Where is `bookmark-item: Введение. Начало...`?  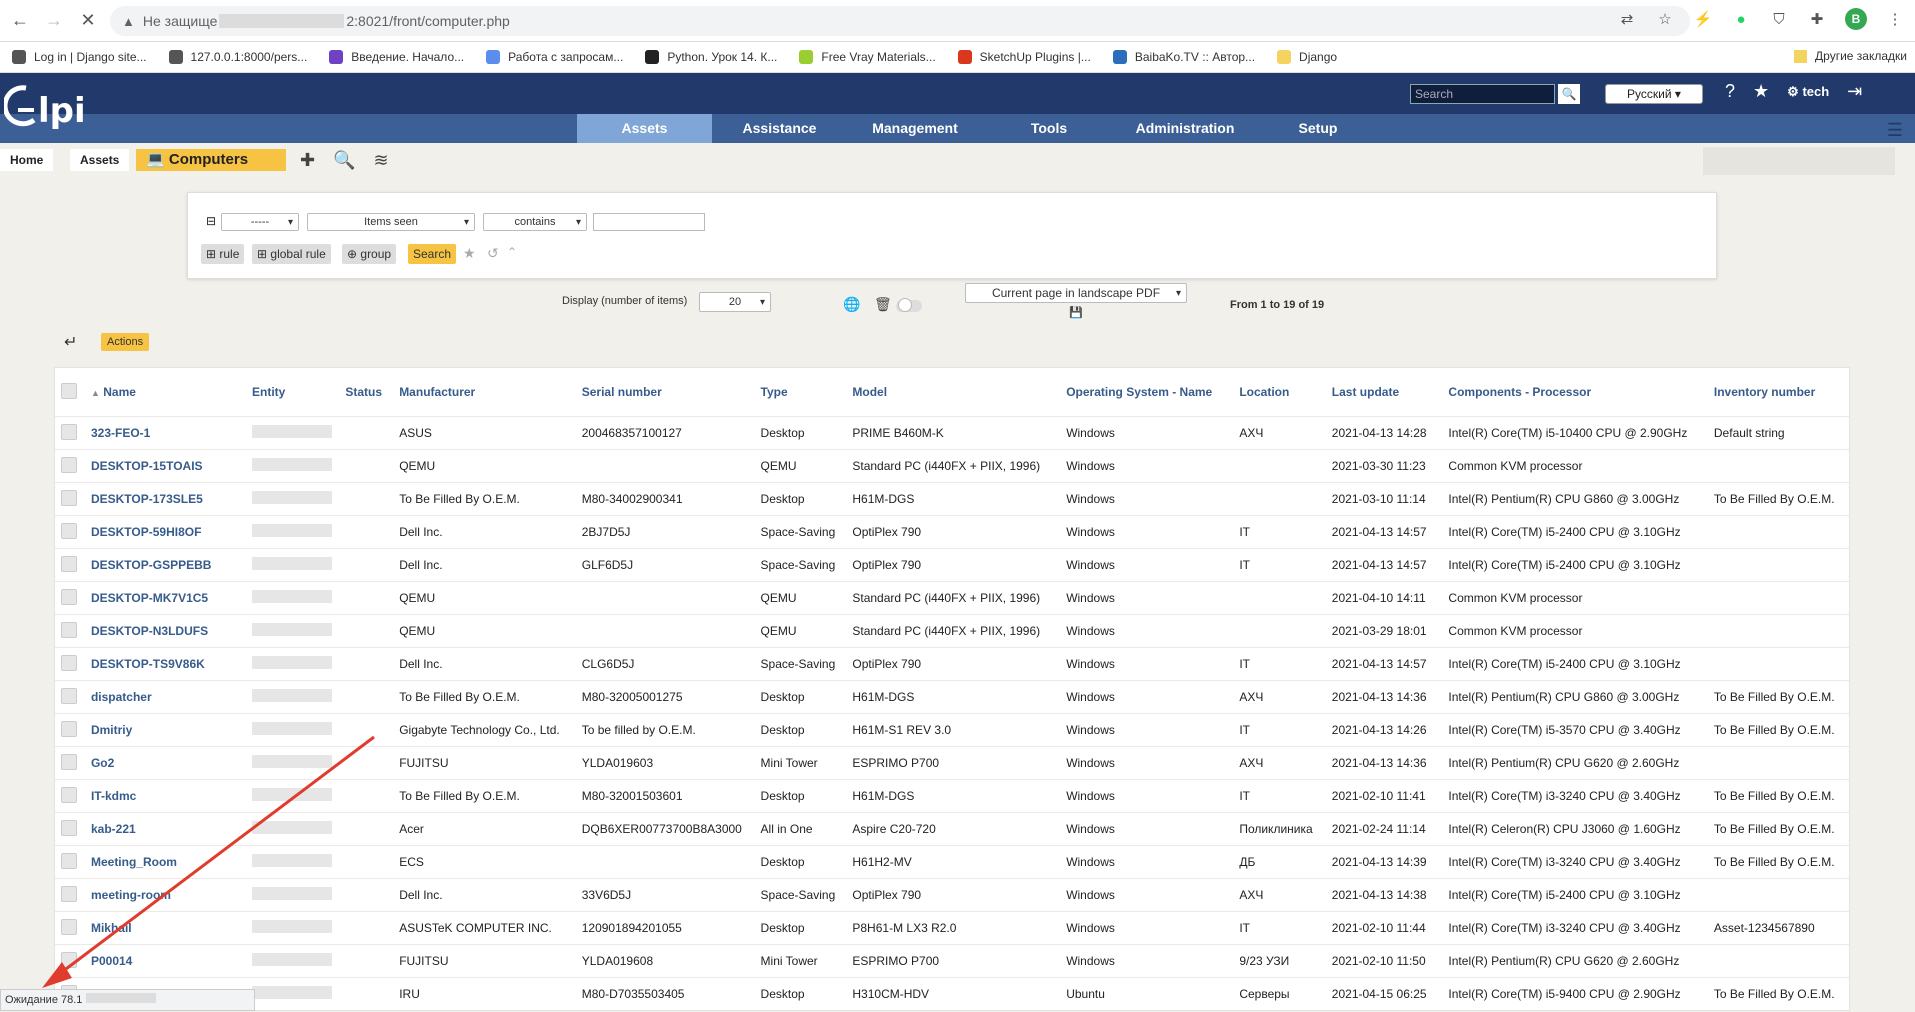 bookmark-item: Введение. Начало... is located at coordinates (396, 57).